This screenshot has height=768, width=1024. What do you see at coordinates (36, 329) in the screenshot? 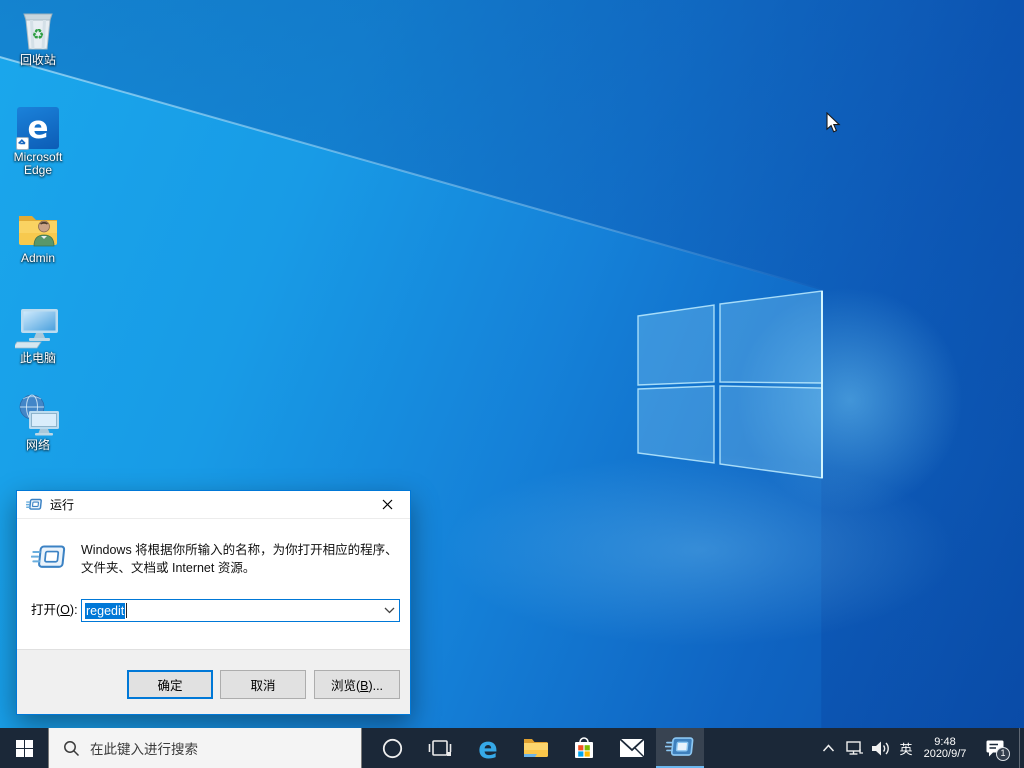
I see `computer-icon` at bounding box center [36, 329].